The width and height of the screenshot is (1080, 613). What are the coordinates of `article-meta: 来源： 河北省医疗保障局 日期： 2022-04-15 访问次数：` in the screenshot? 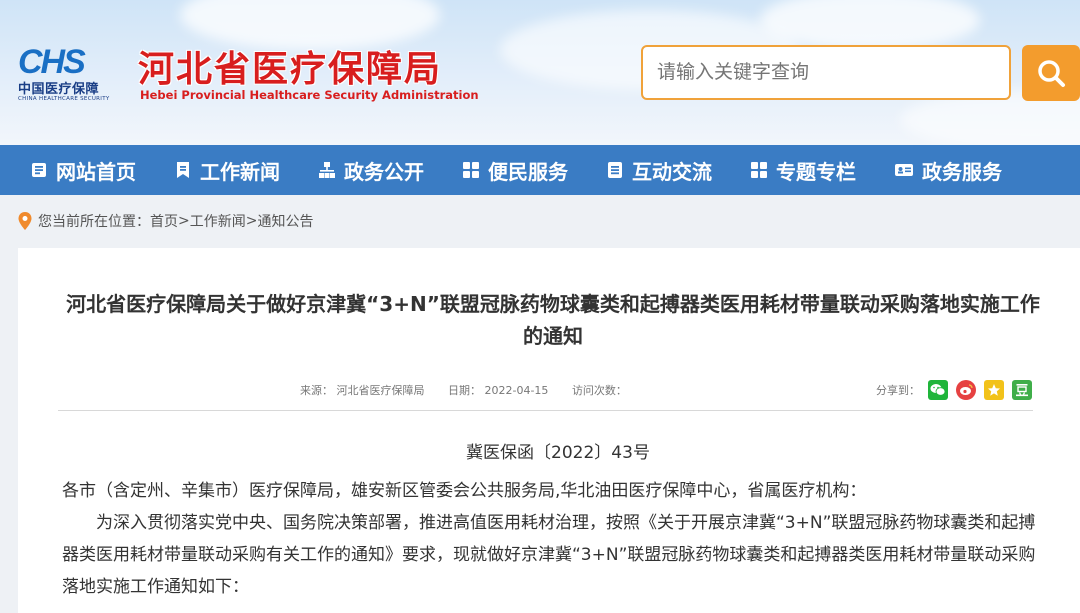 It's located at (473, 390).